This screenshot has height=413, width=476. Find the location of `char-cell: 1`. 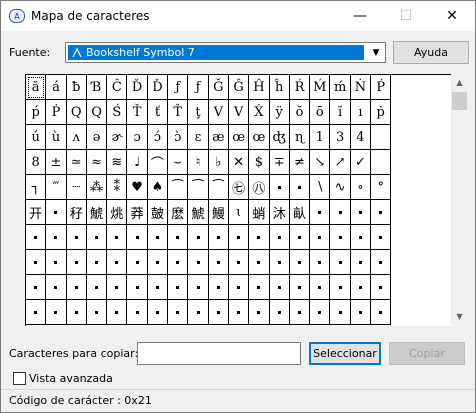

char-cell: 1 is located at coordinates (320, 137).